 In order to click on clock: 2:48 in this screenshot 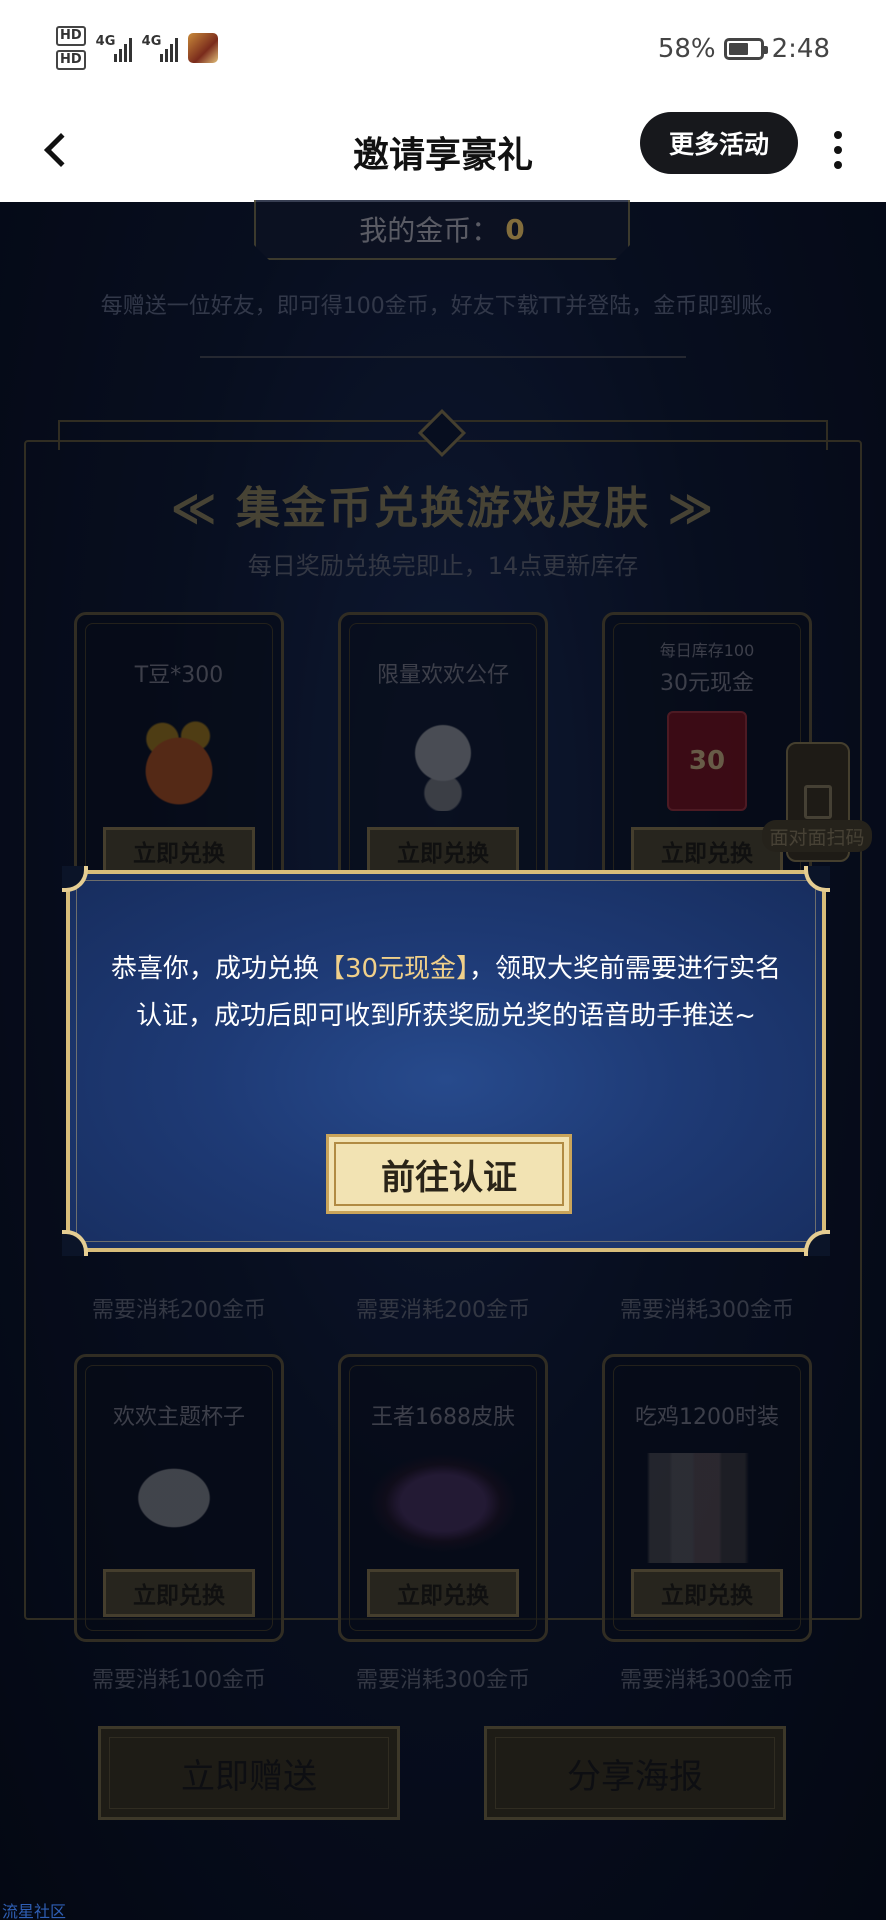, I will do `click(800, 49)`.